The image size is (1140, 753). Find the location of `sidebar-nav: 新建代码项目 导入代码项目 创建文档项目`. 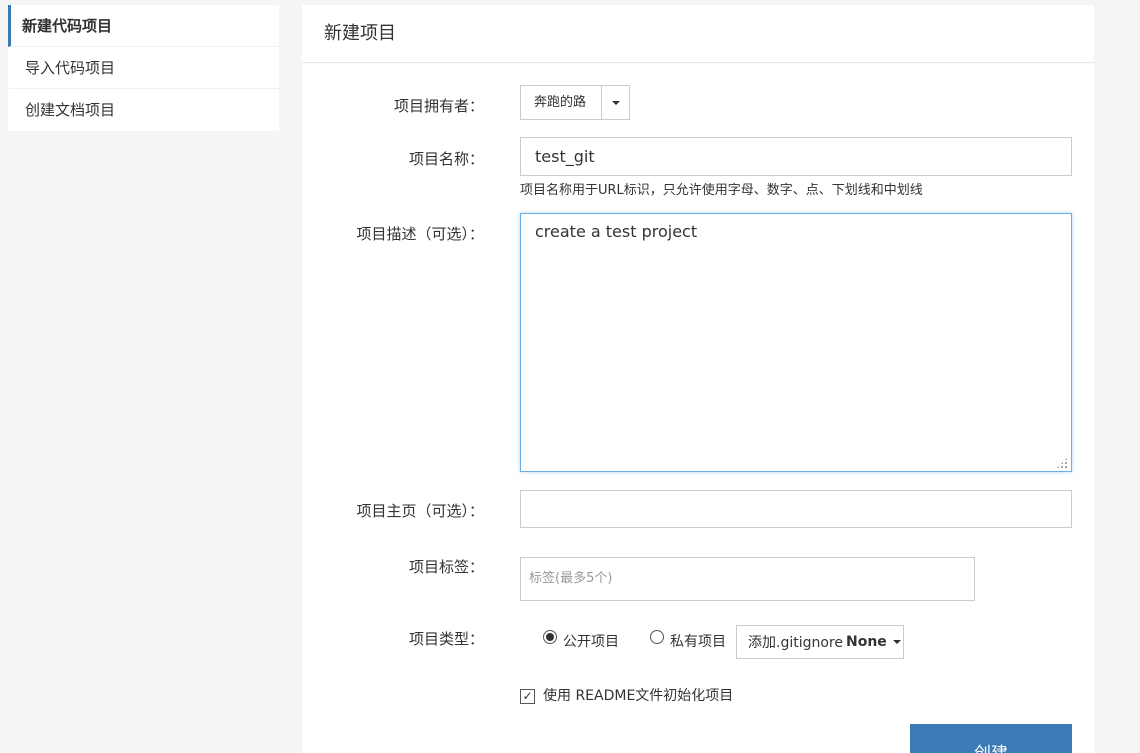

sidebar-nav: 新建代码项目 导入代码项目 创建文档项目 is located at coordinates (143, 68).